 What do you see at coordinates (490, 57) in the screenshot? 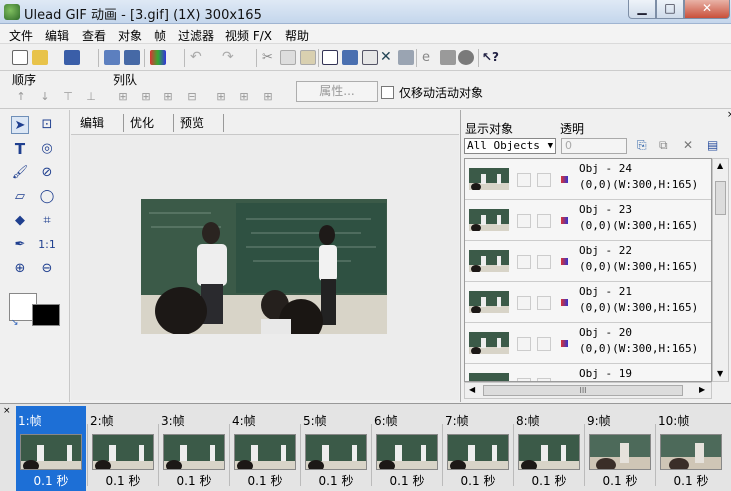
I see `help-pointer-icon: ↖?` at bounding box center [490, 57].